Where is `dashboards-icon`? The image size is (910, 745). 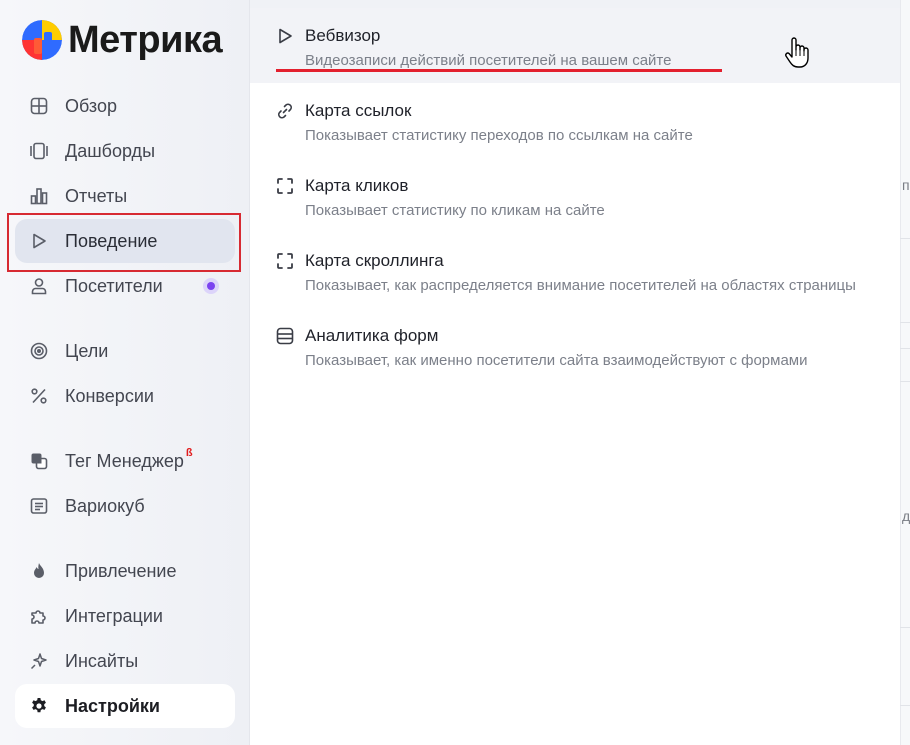
dashboards-icon is located at coordinates (39, 151).